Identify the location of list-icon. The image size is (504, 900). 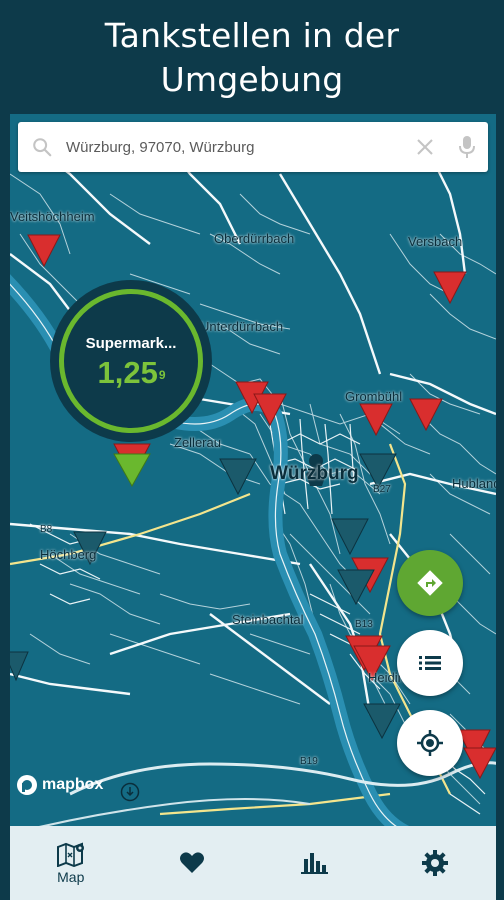
(430, 663).